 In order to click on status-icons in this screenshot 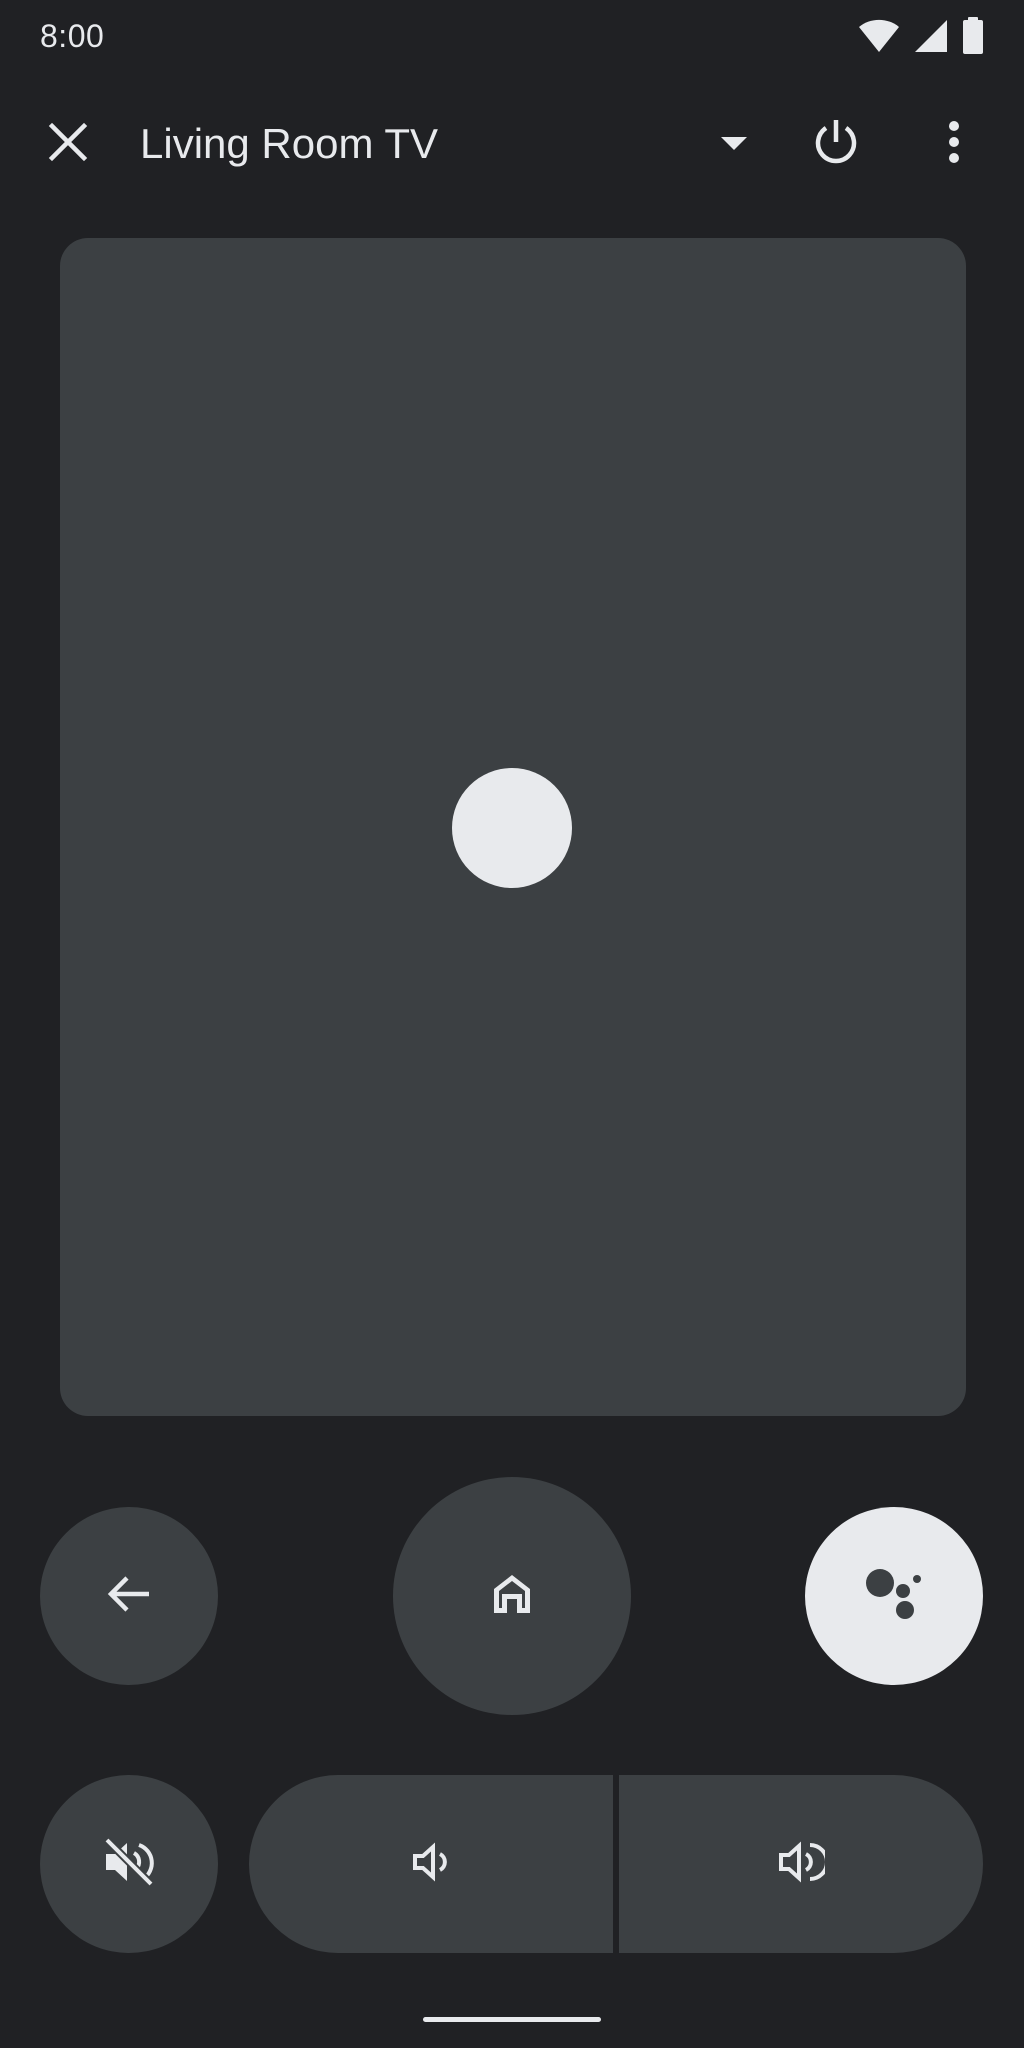, I will do `click(921, 36)`.